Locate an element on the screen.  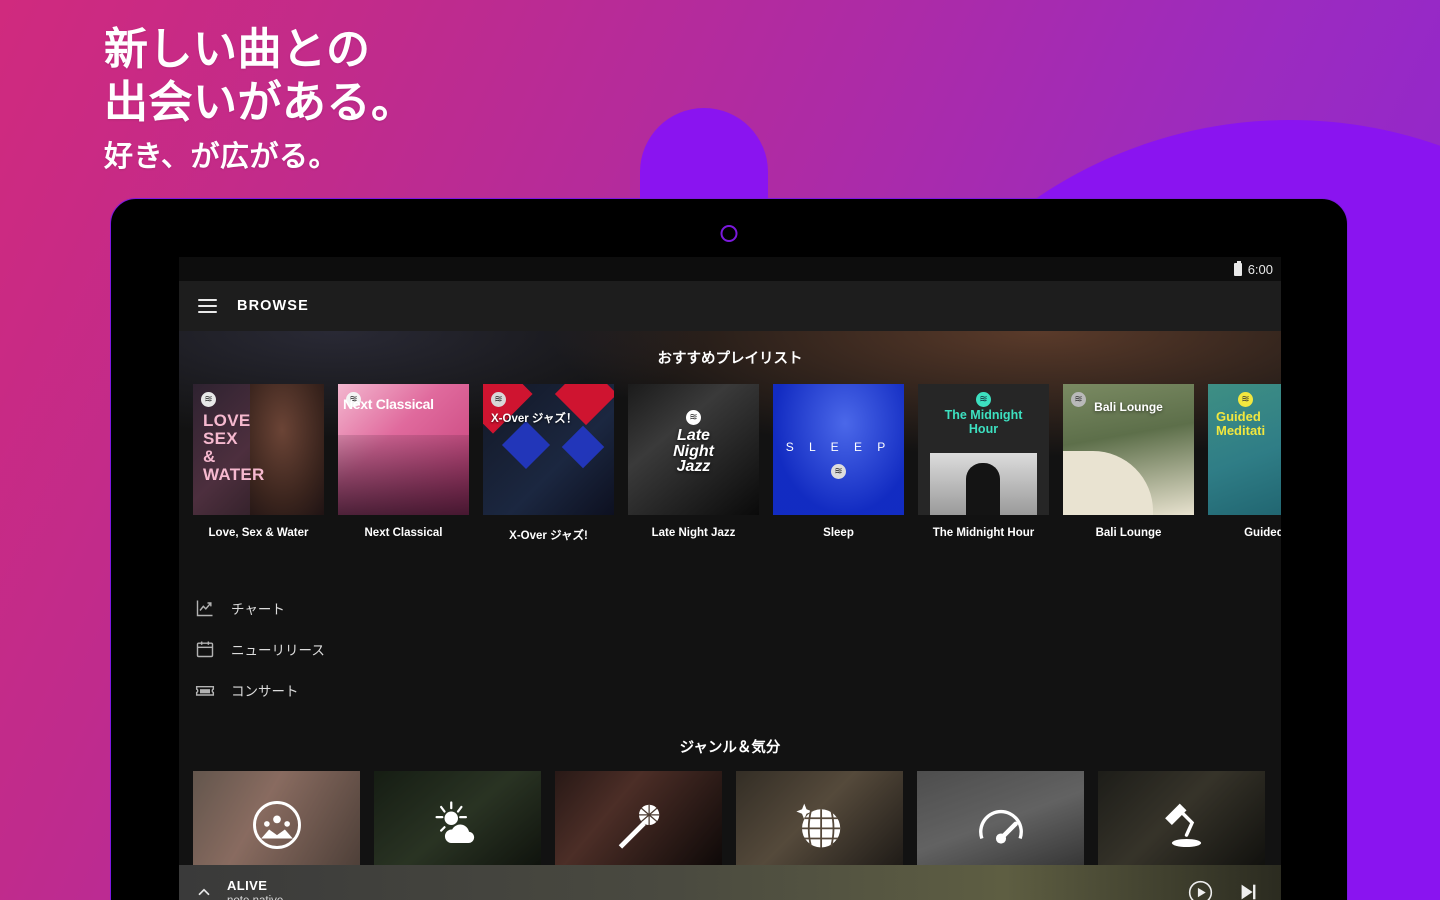
featured-section-title: おすすめプレイリスト is located at coordinates (730, 359).